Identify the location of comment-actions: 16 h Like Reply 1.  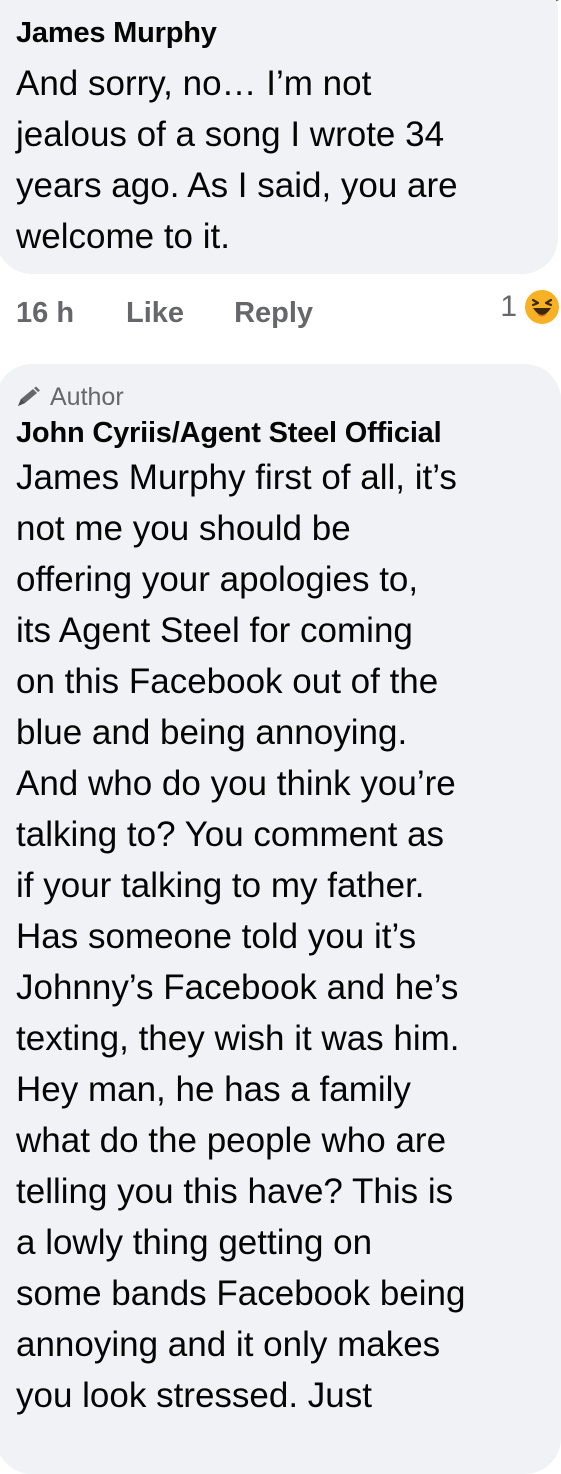
(288, 313).